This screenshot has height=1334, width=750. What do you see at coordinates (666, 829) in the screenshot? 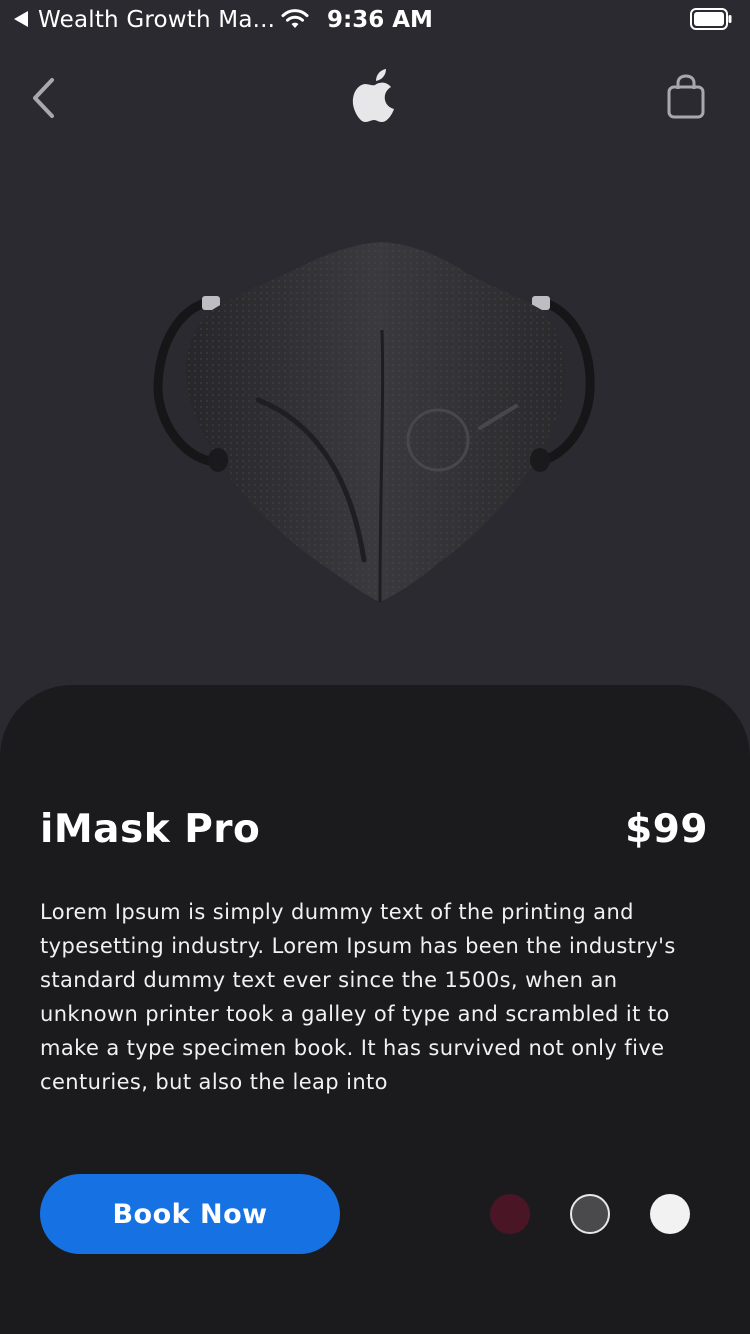
I see `product-price: $99` at bounding box center [666, 829].